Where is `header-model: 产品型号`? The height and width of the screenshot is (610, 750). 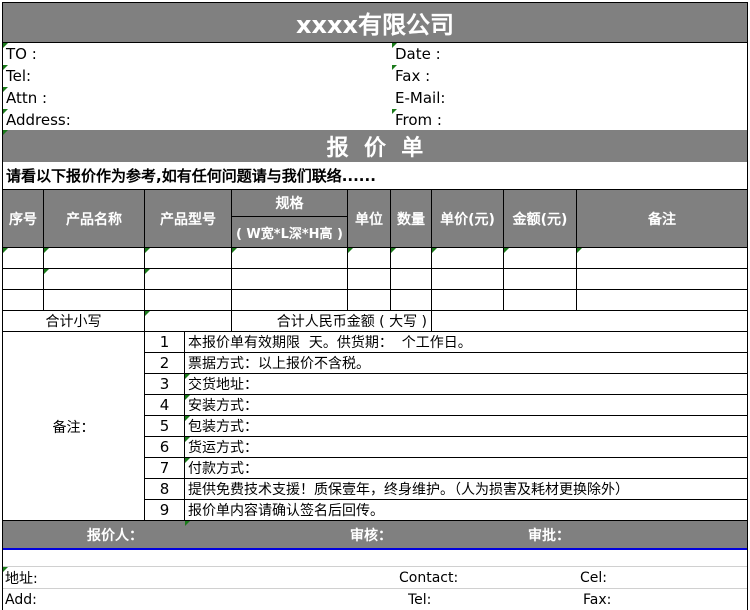
header-model: 产品型号 is located at coordinates (188, 218).